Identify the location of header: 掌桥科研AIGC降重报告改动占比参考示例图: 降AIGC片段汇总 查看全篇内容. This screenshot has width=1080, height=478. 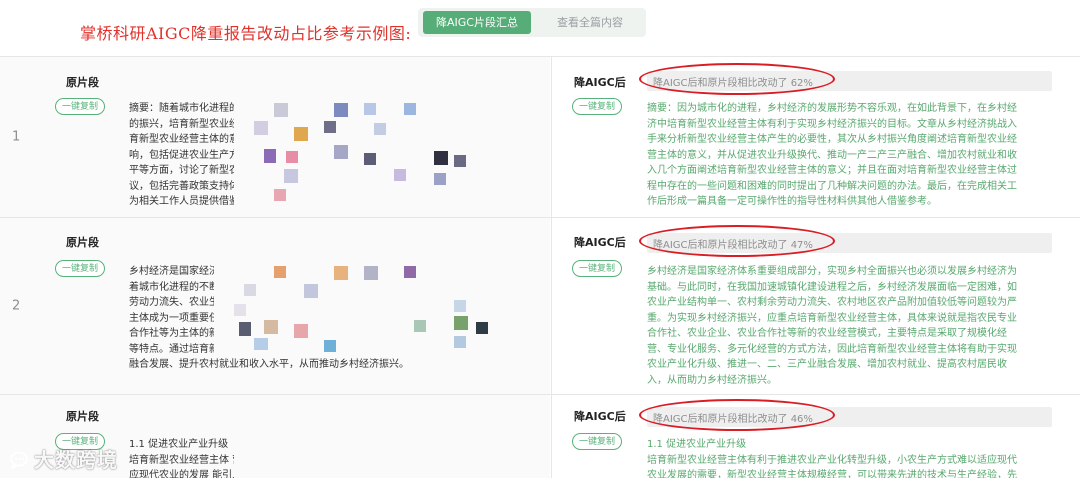
(540, 28).